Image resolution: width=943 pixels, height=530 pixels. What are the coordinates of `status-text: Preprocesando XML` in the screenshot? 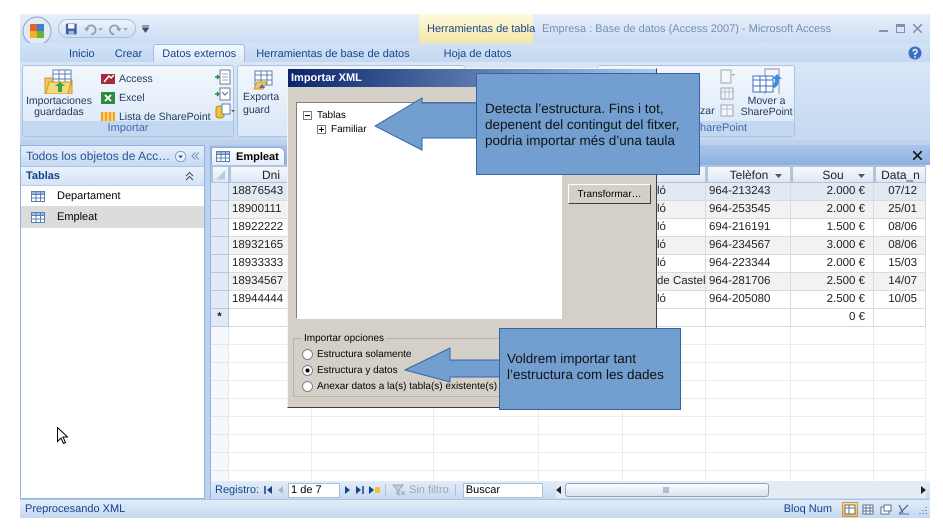 It's located at (75, 509).